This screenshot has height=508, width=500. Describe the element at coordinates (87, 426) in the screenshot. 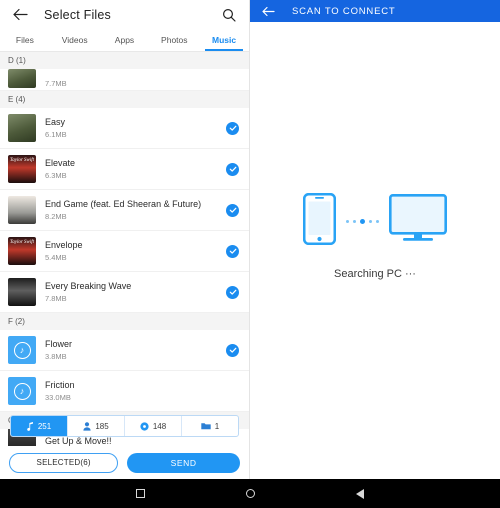

I see `contact-person-icon` at that location.